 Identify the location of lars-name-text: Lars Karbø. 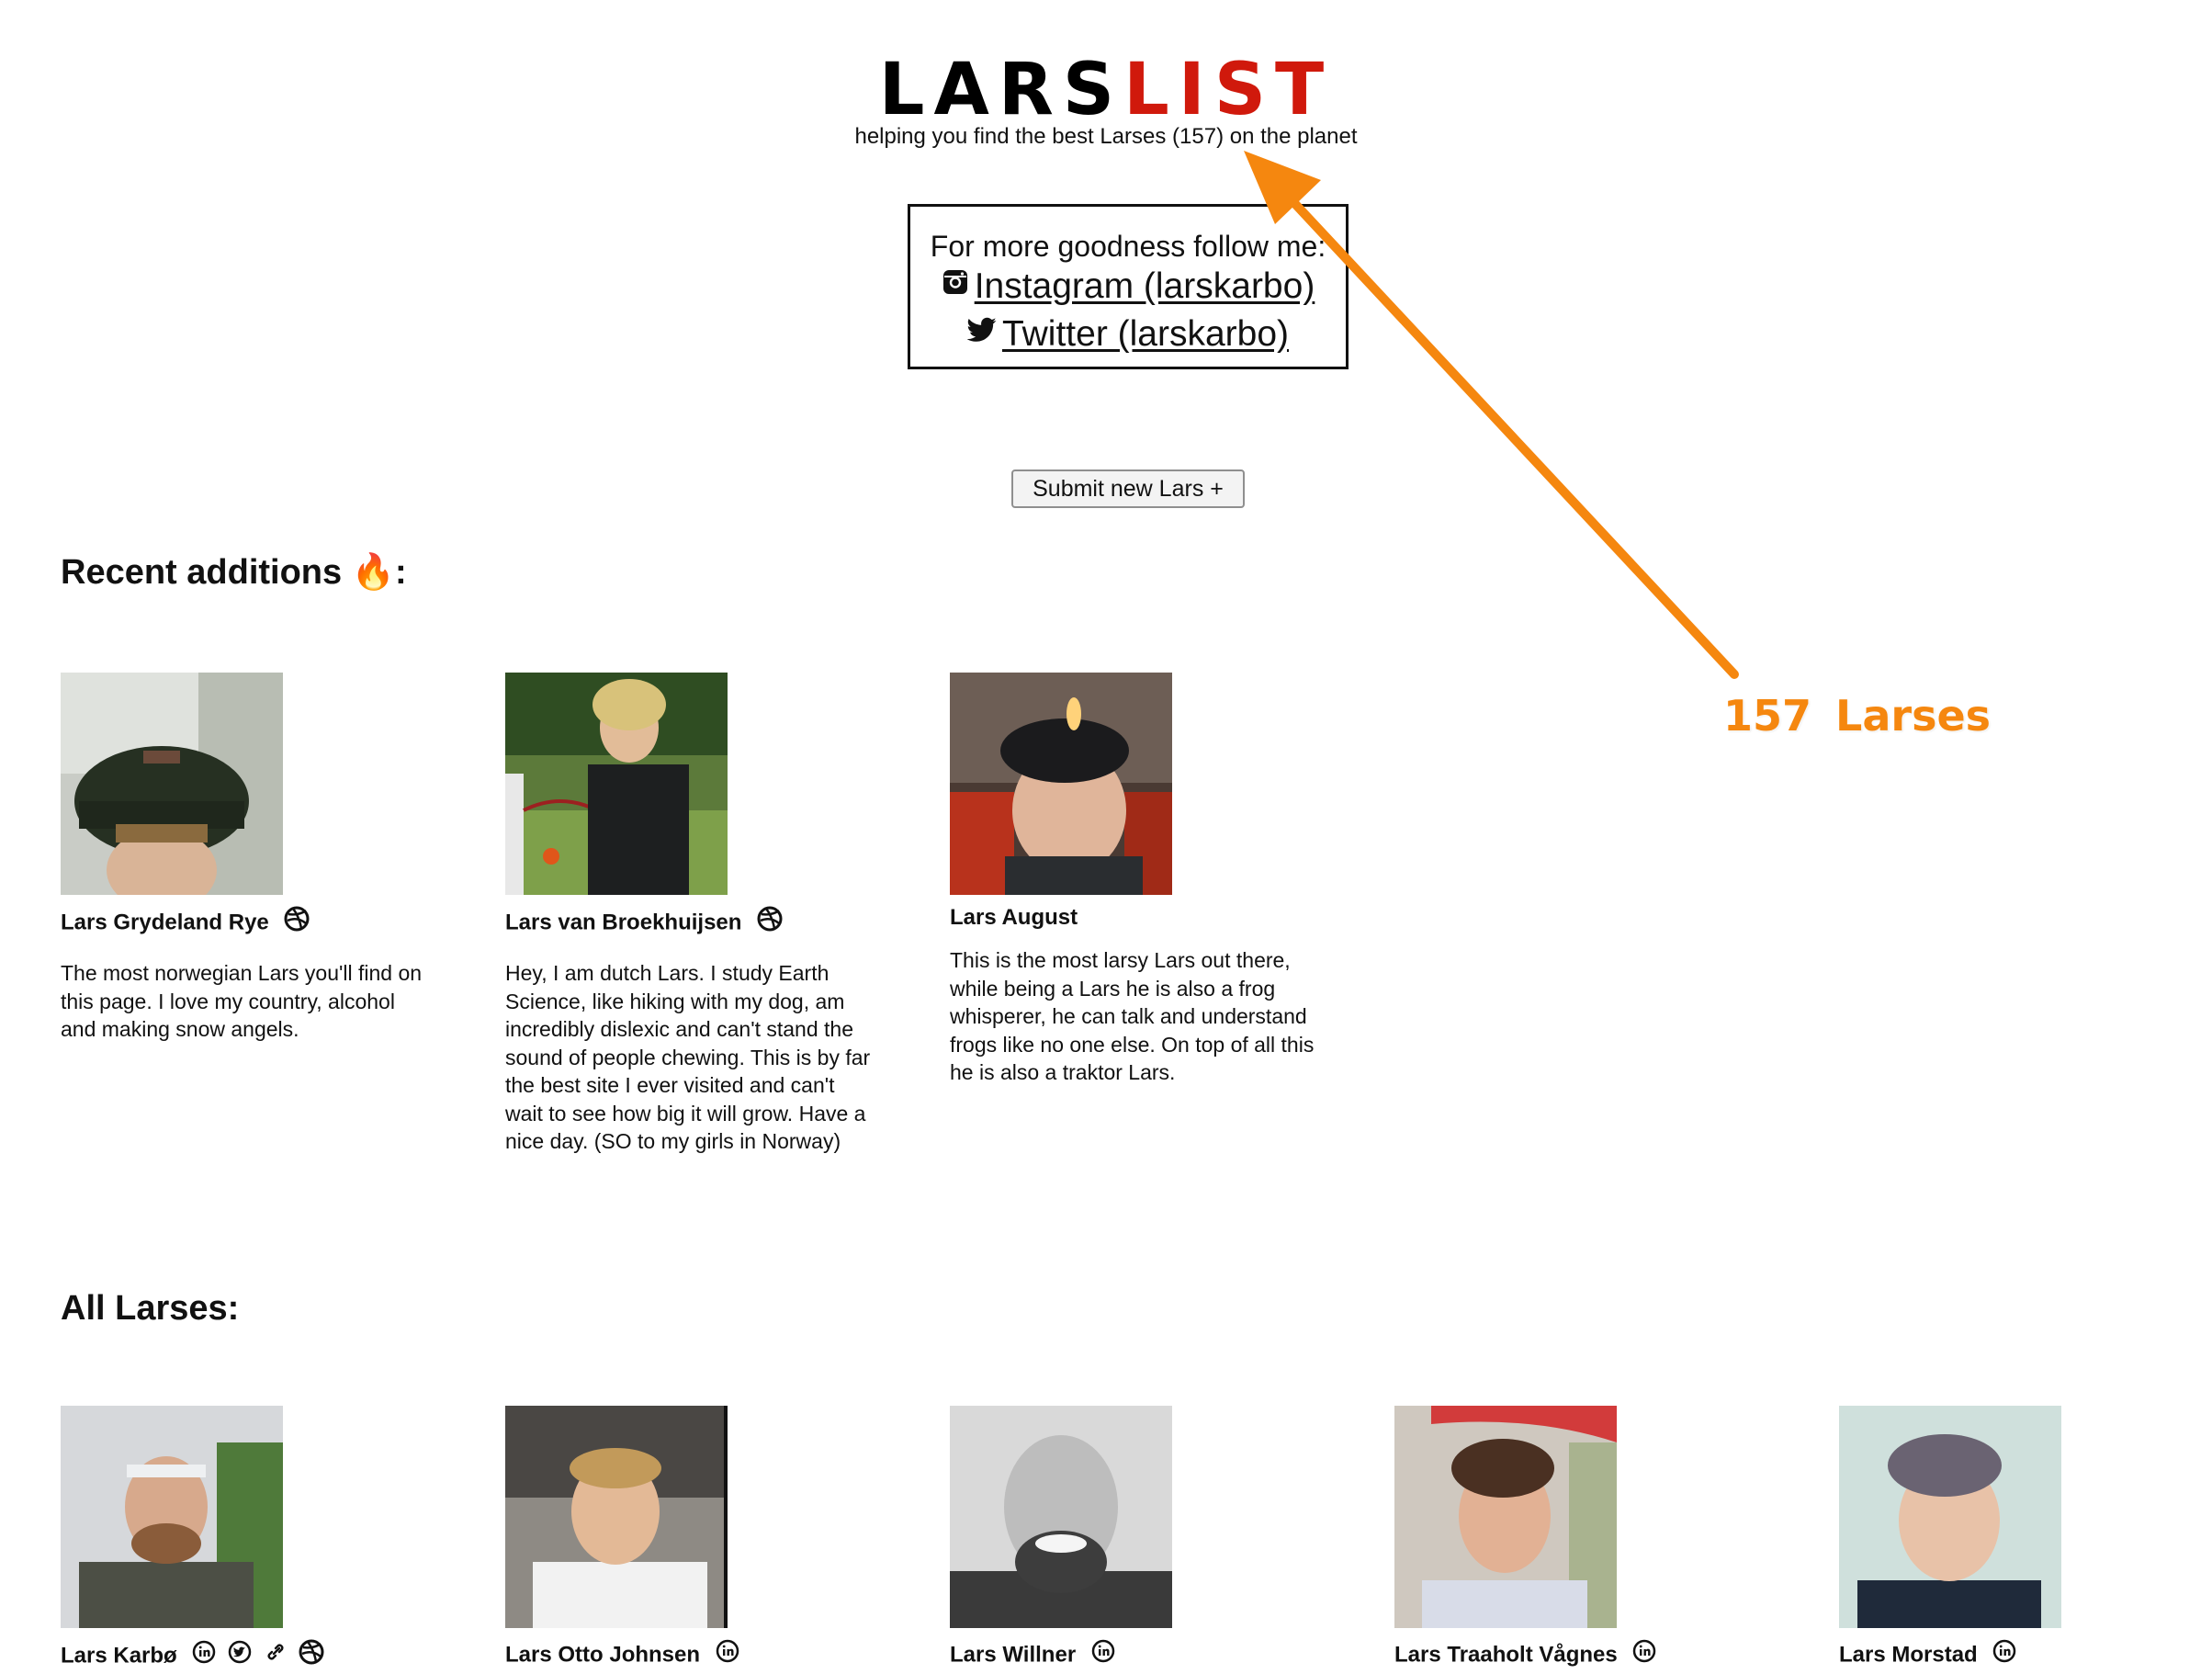
(119, 1655).